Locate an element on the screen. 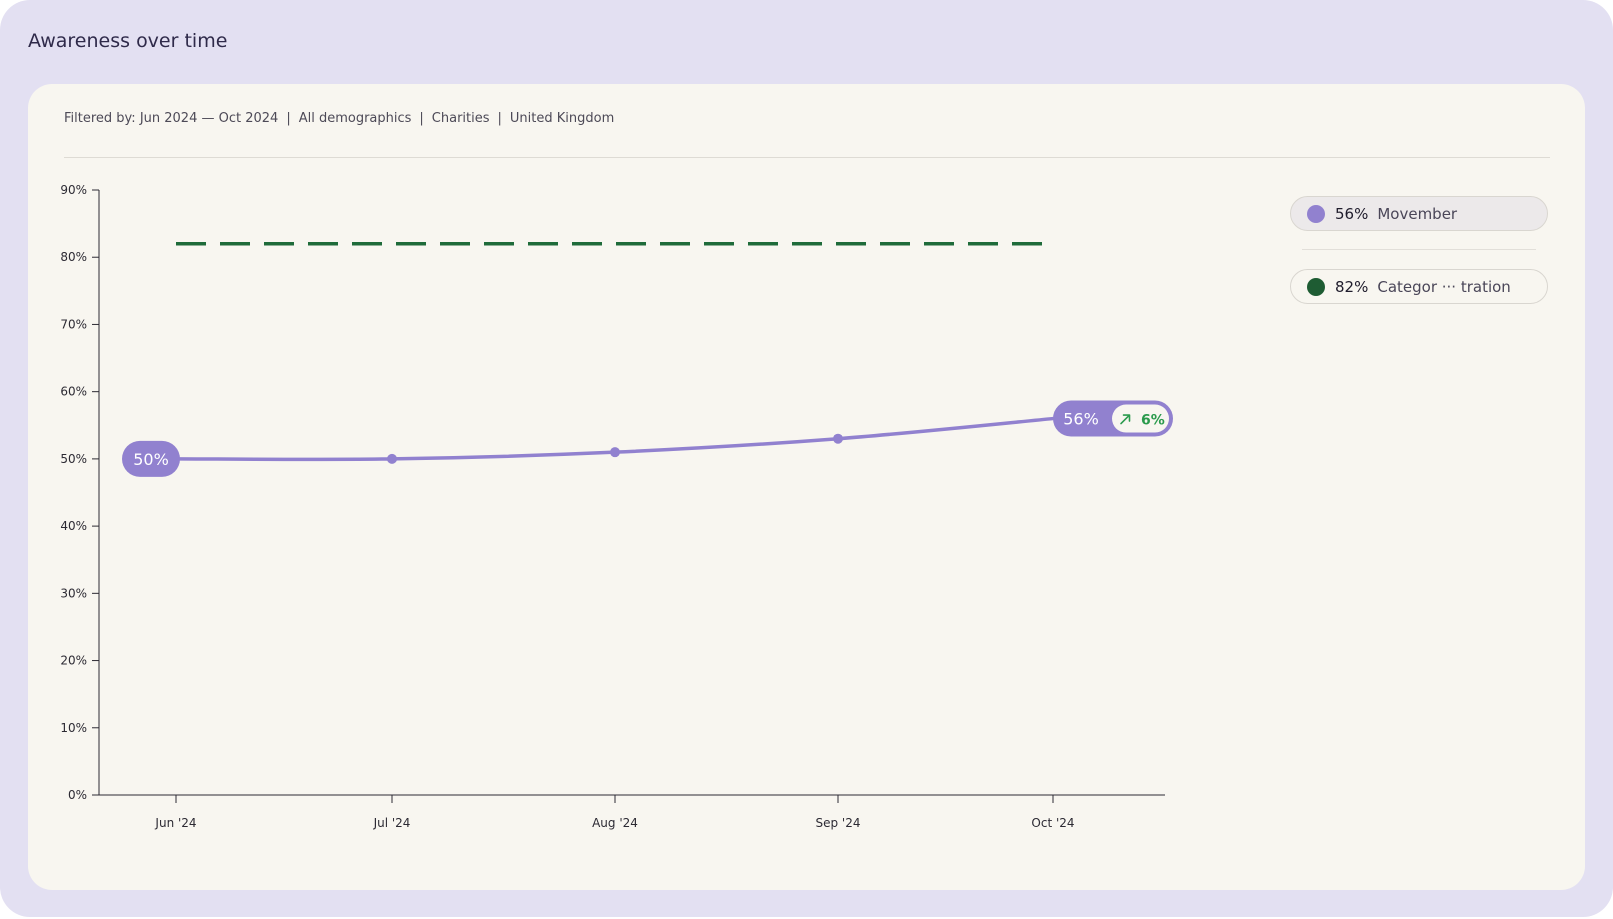 The height and width of the screenshot is (919, 1613). end-value-callout: 56% 6% is located at coordinates (1113, 418).